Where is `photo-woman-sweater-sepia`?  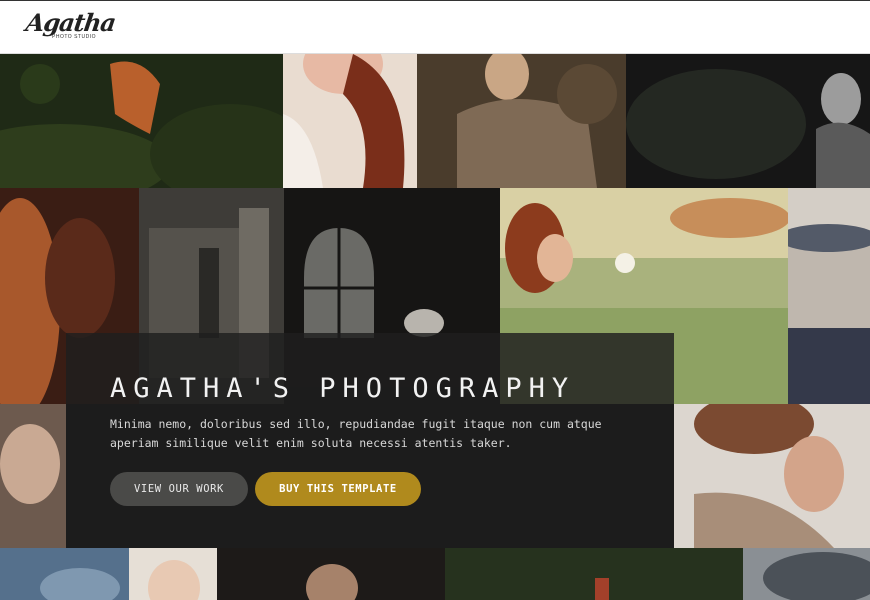
photo-woman-sweater-sepia is located at coordinates (521, 121).